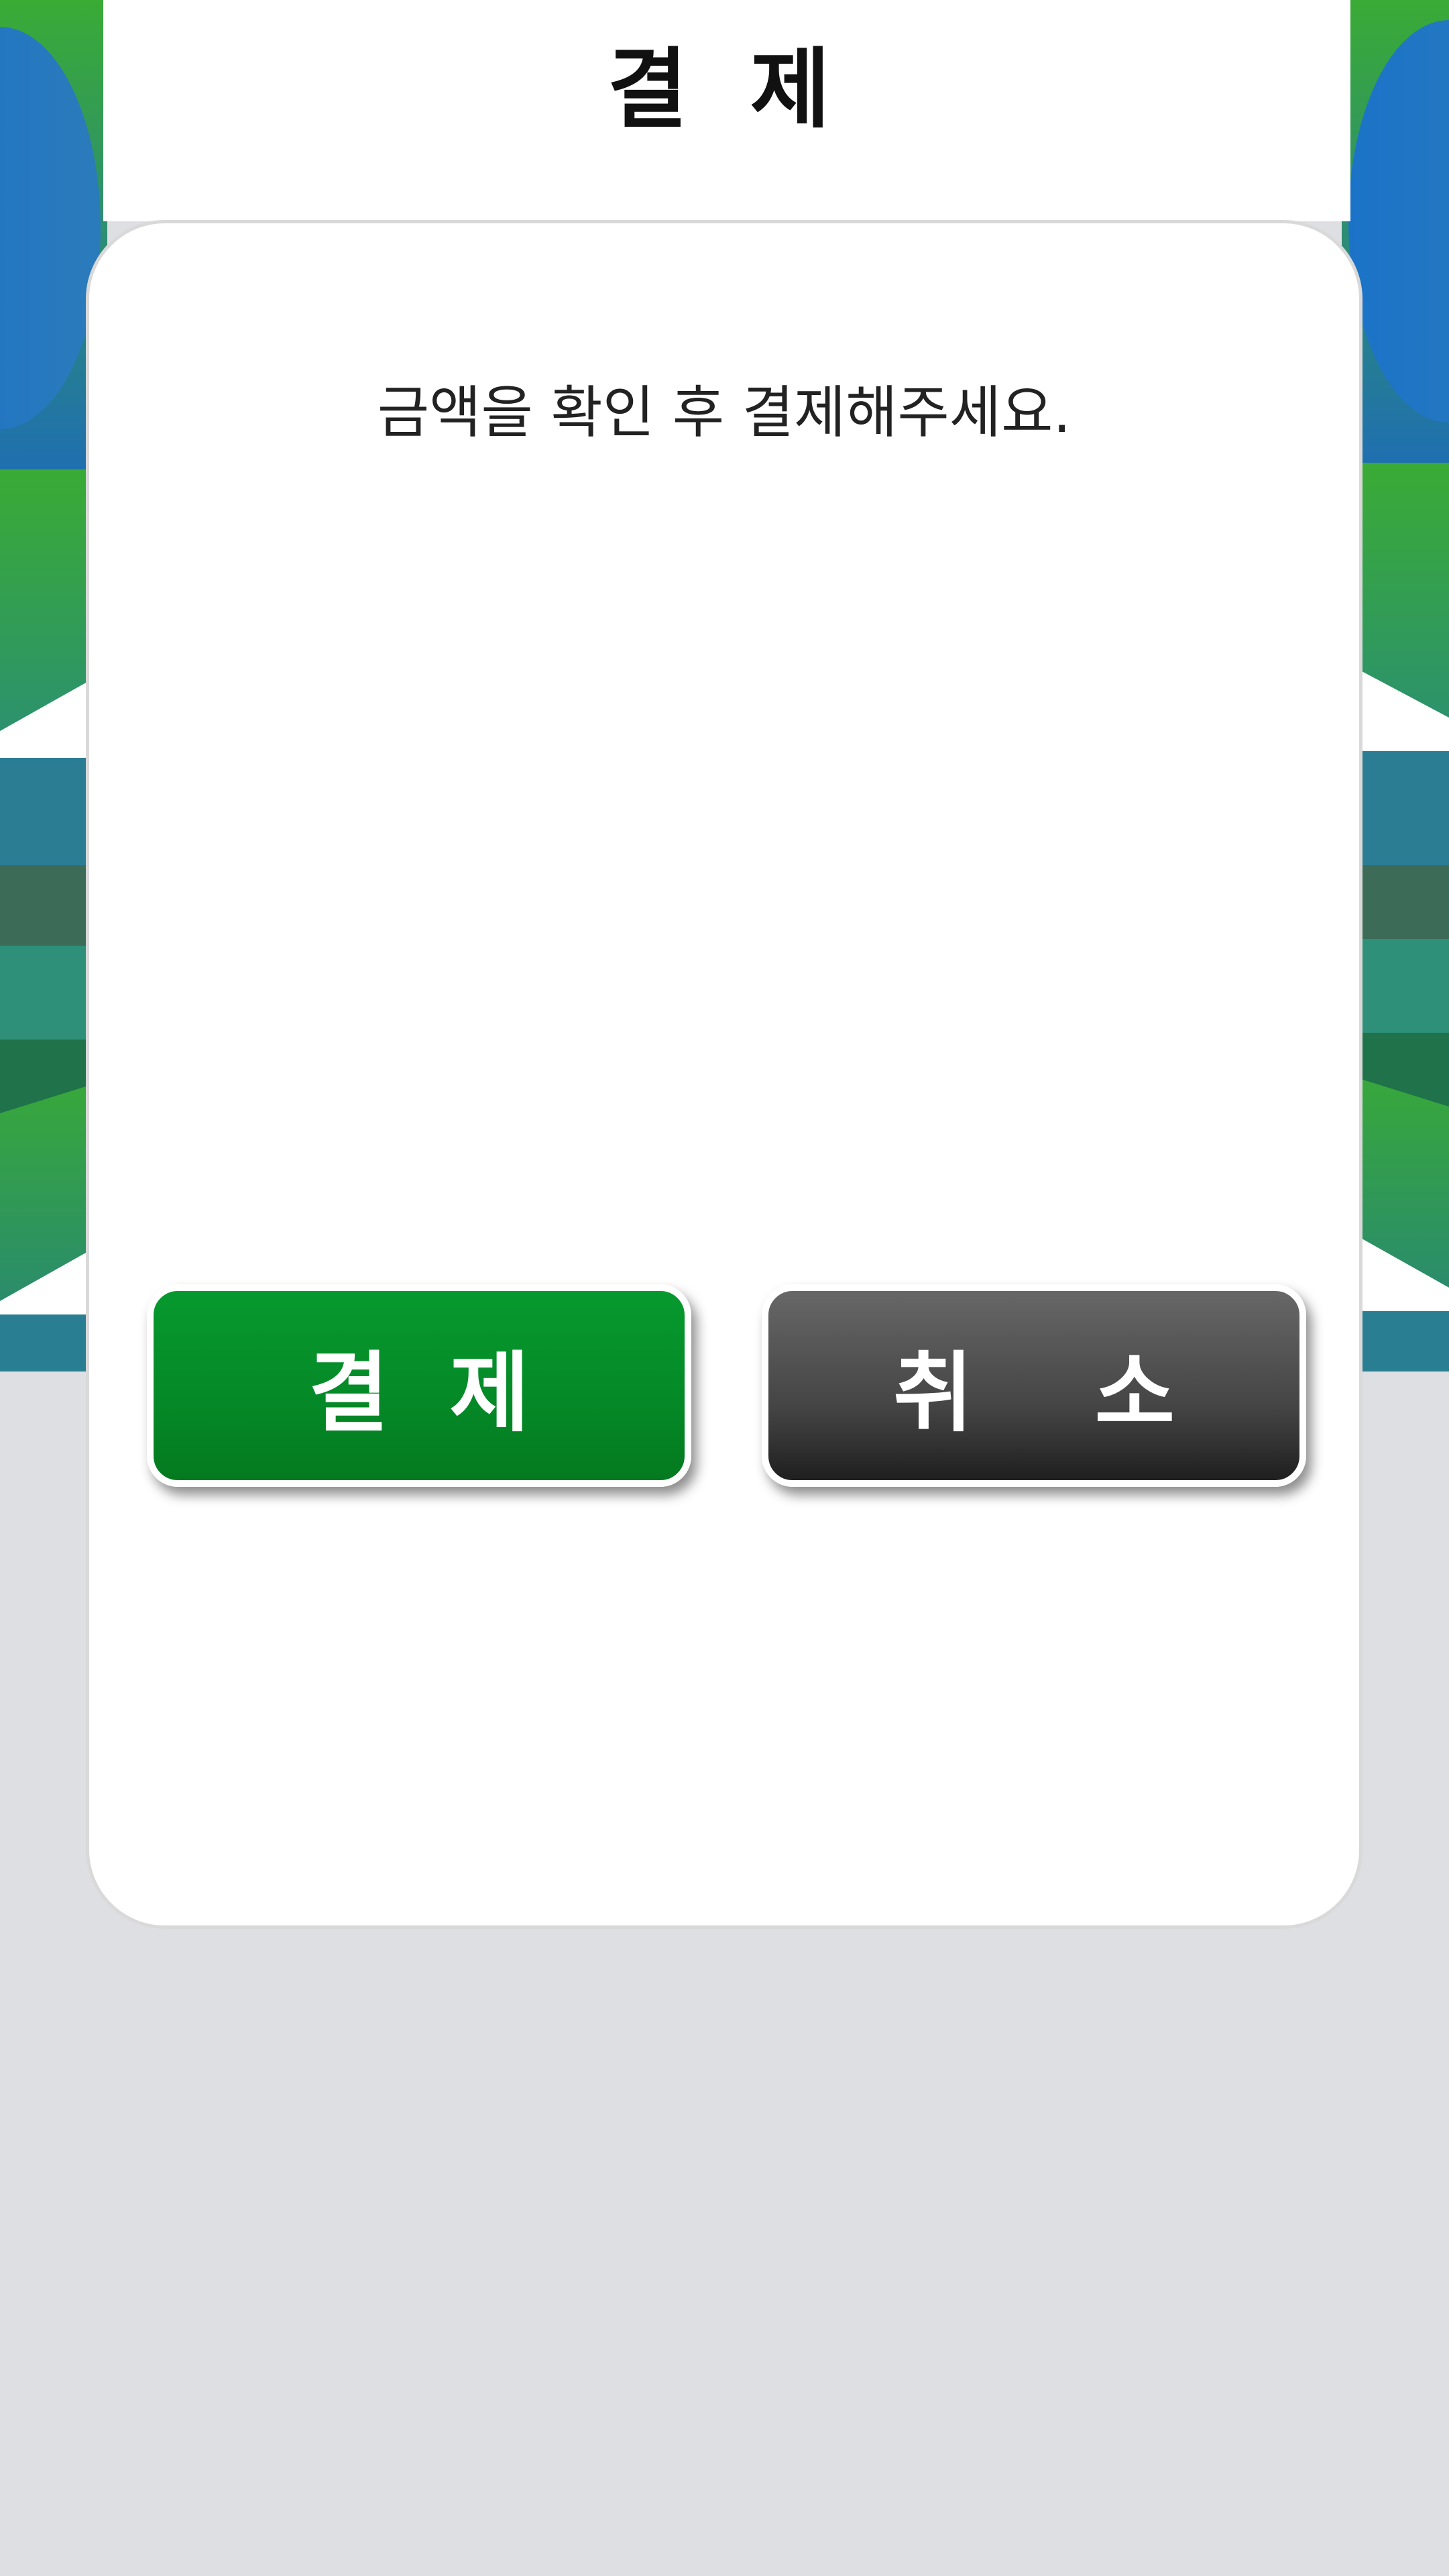 Image resolution: width=1449 pixels, height=2576 pixels. What do you see at coordinates (1034, 1385) in the screenshot?
I see `cancel-button: 취 소` at bounding box center [1034, 1385].